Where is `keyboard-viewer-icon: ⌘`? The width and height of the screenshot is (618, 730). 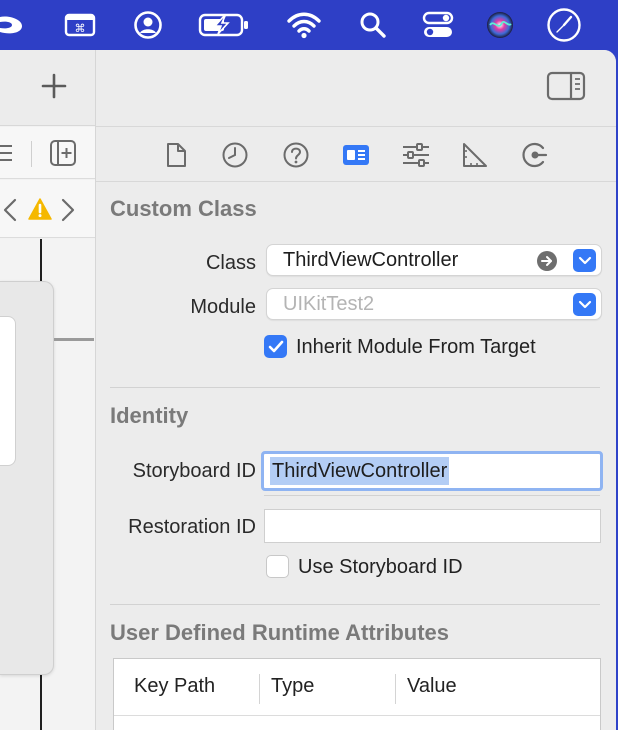 keyboard-viewer-icon: ⌘ is located at coordinates (80, 25).